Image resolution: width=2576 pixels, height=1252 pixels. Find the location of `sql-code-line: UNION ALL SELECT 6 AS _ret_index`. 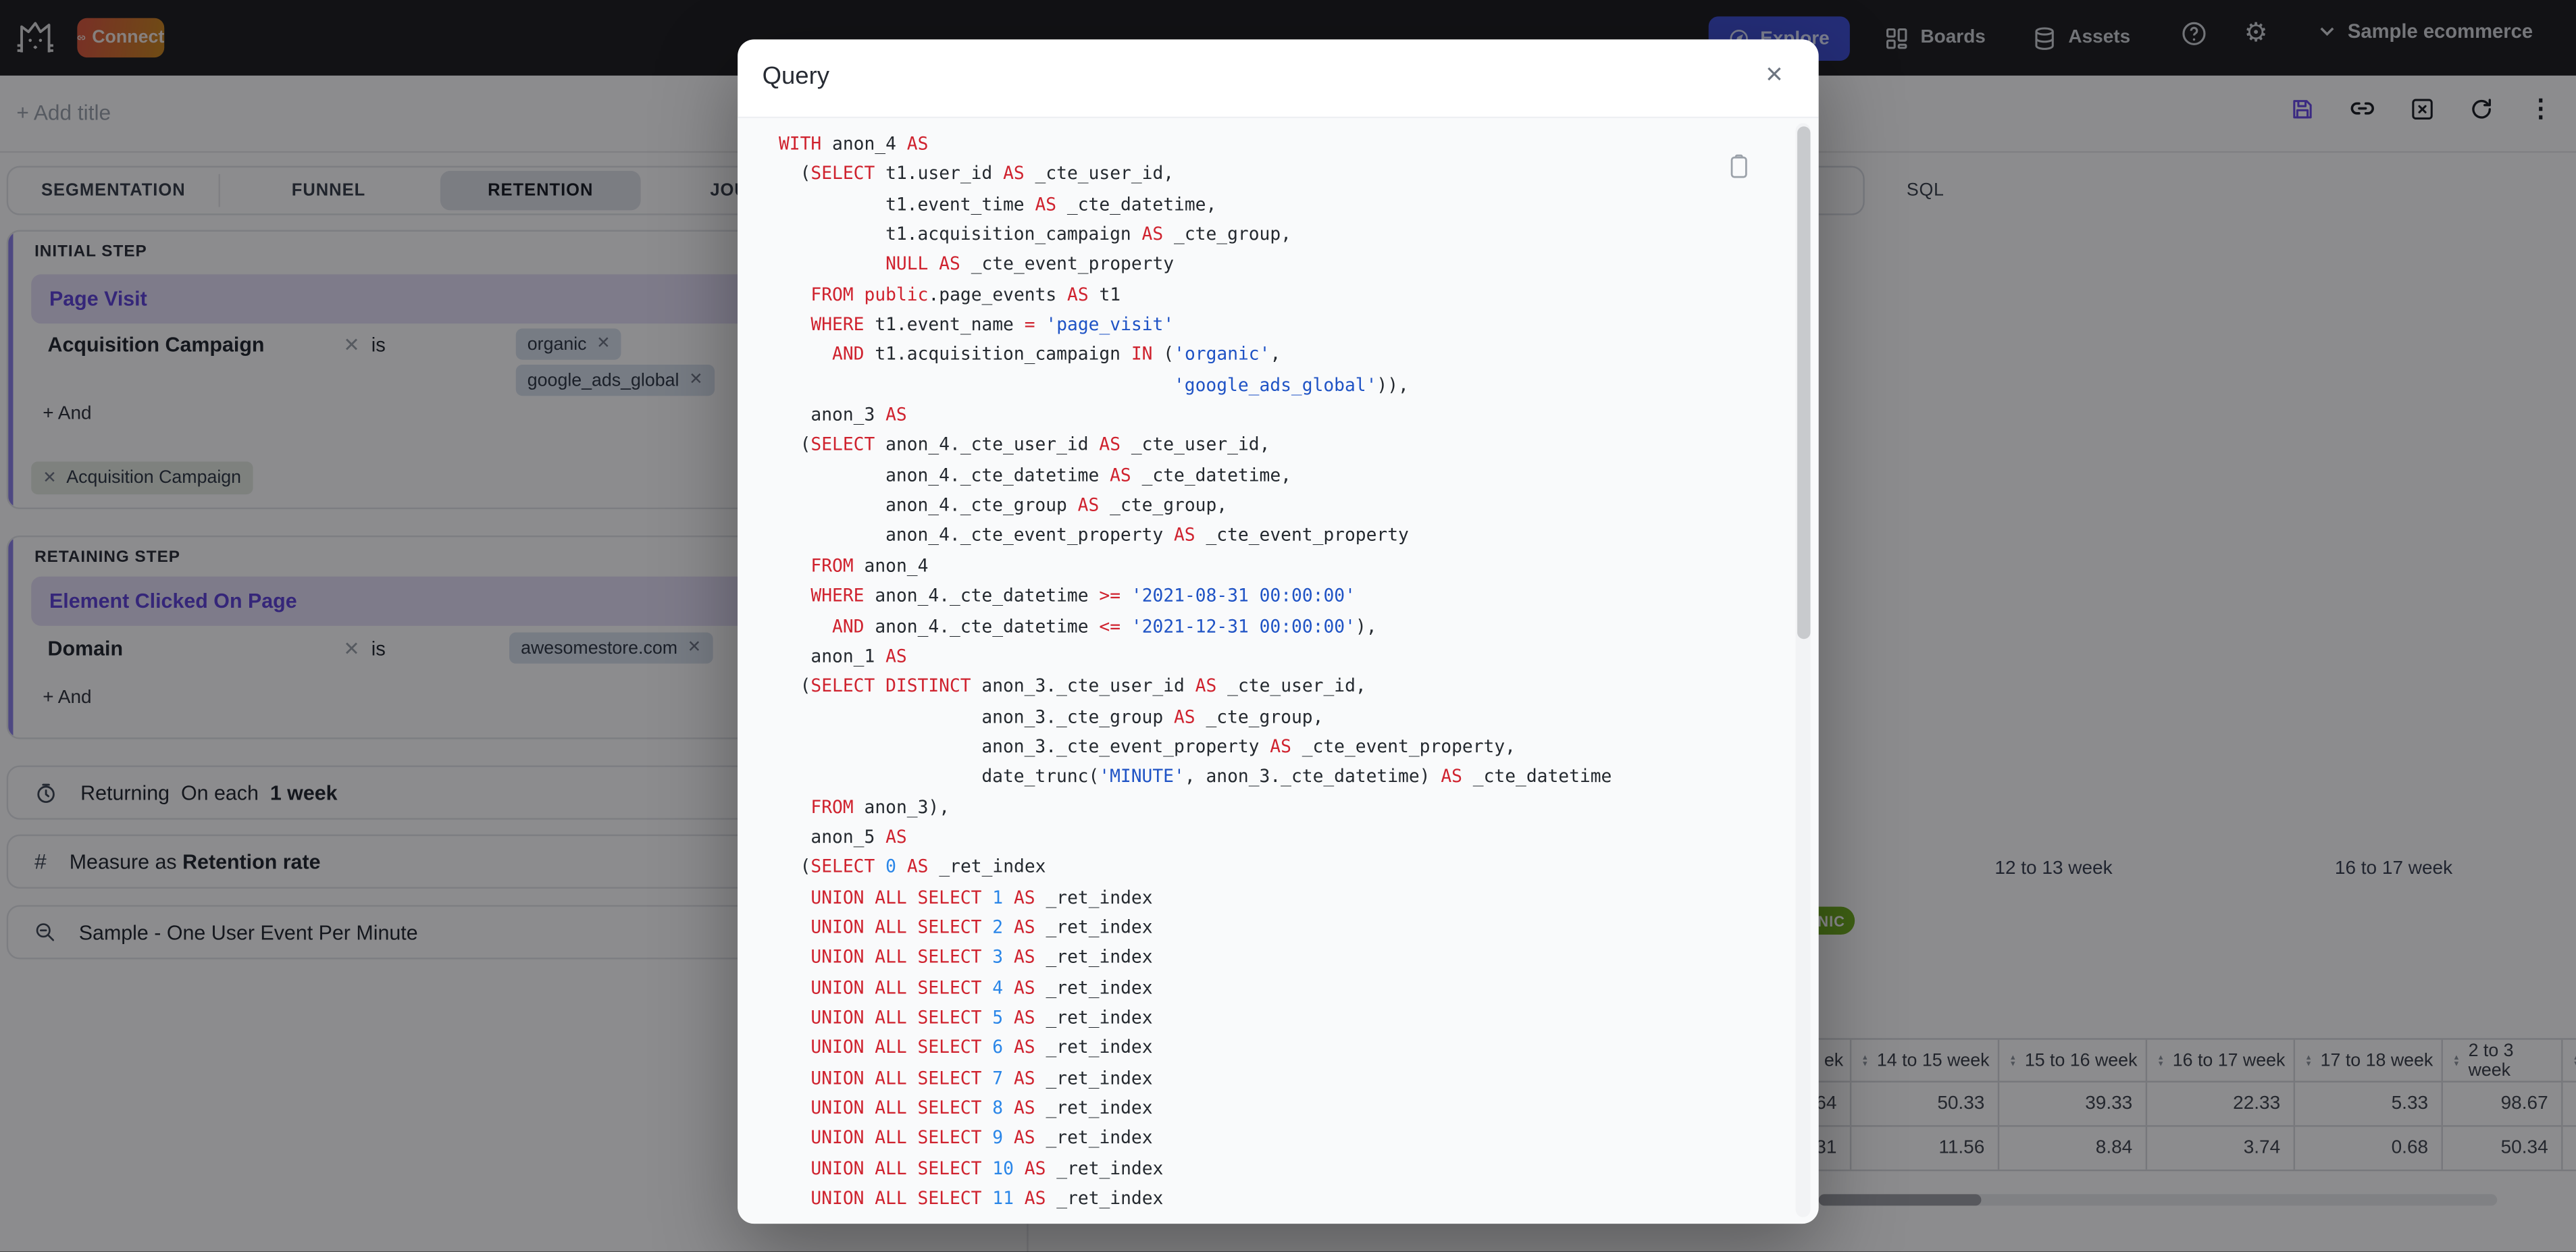

sql-code-line: UNION ALL SELECT 6 AS _ret_index is located at coordinates (981, 1048).